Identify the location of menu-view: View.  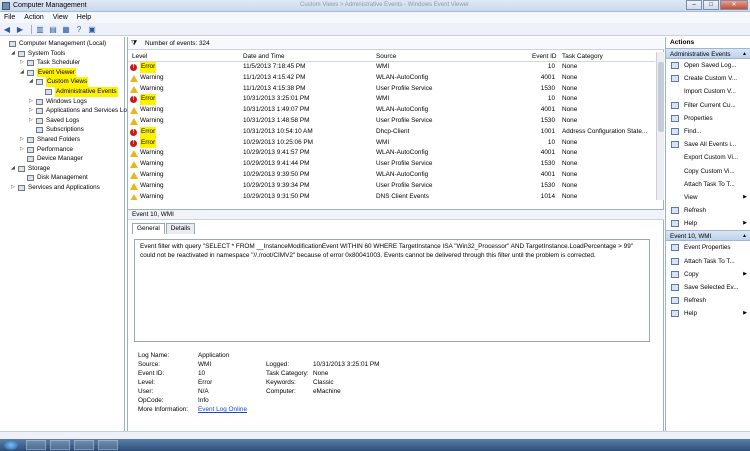
(60, 17).